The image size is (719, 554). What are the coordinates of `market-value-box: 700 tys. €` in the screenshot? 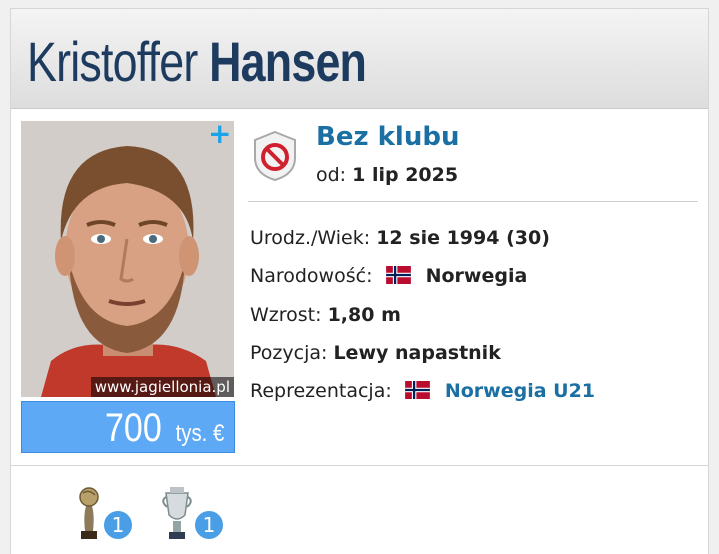 It's located at (128, 427).